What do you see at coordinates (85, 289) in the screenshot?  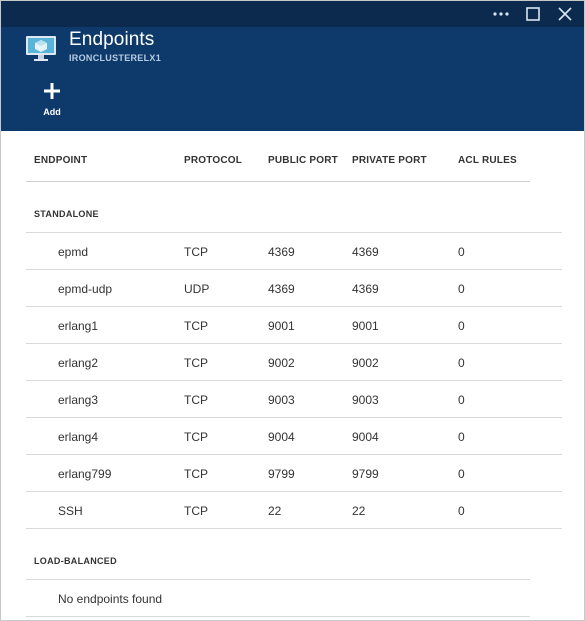 I see `endpoint-name: epmd-udp` at bounding box center [85, 289].